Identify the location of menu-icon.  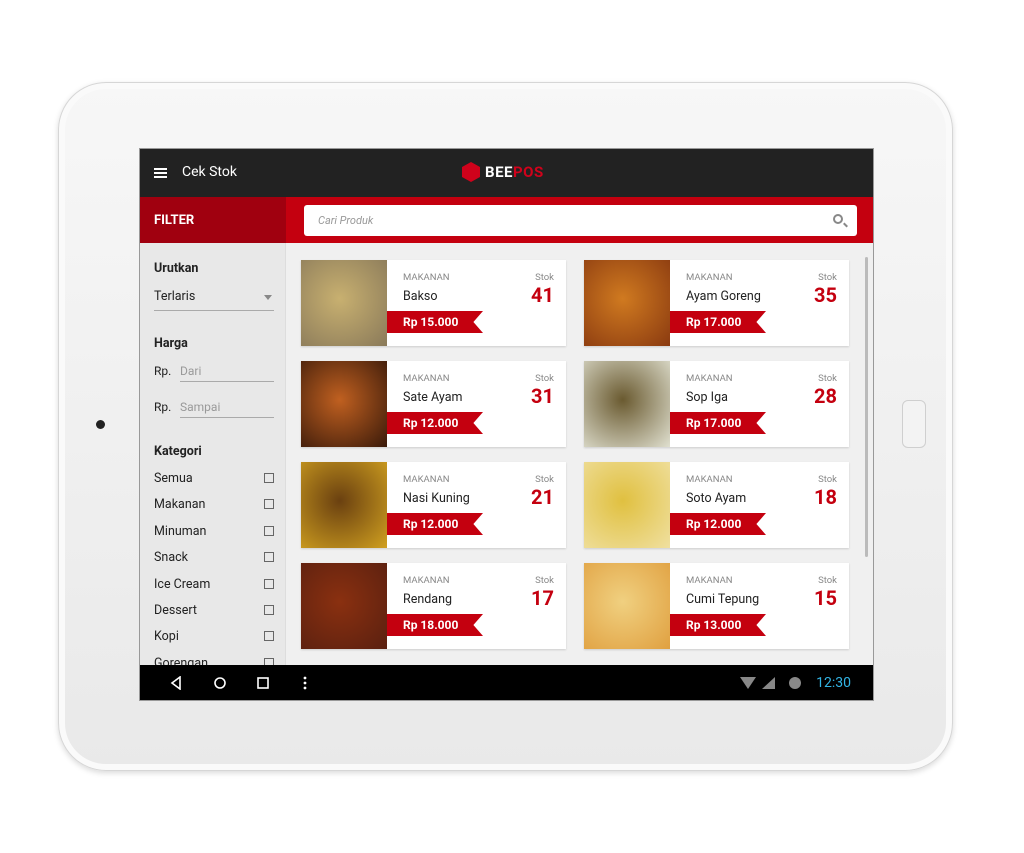
(160, 173).